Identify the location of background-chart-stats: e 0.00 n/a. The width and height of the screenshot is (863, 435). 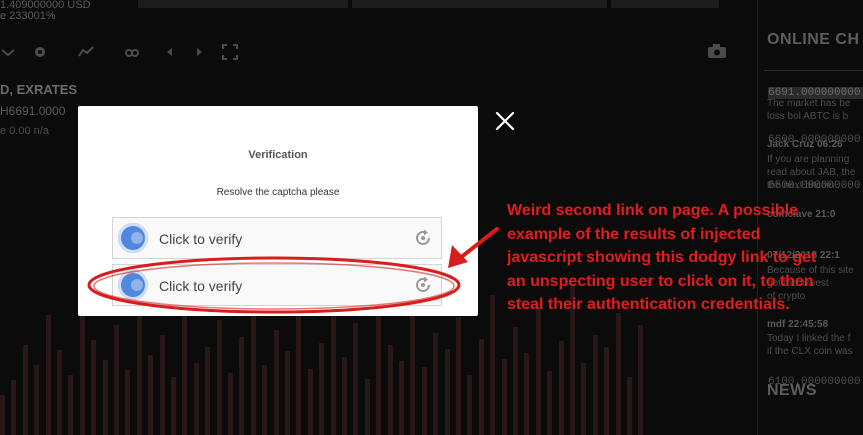
(24, 131).